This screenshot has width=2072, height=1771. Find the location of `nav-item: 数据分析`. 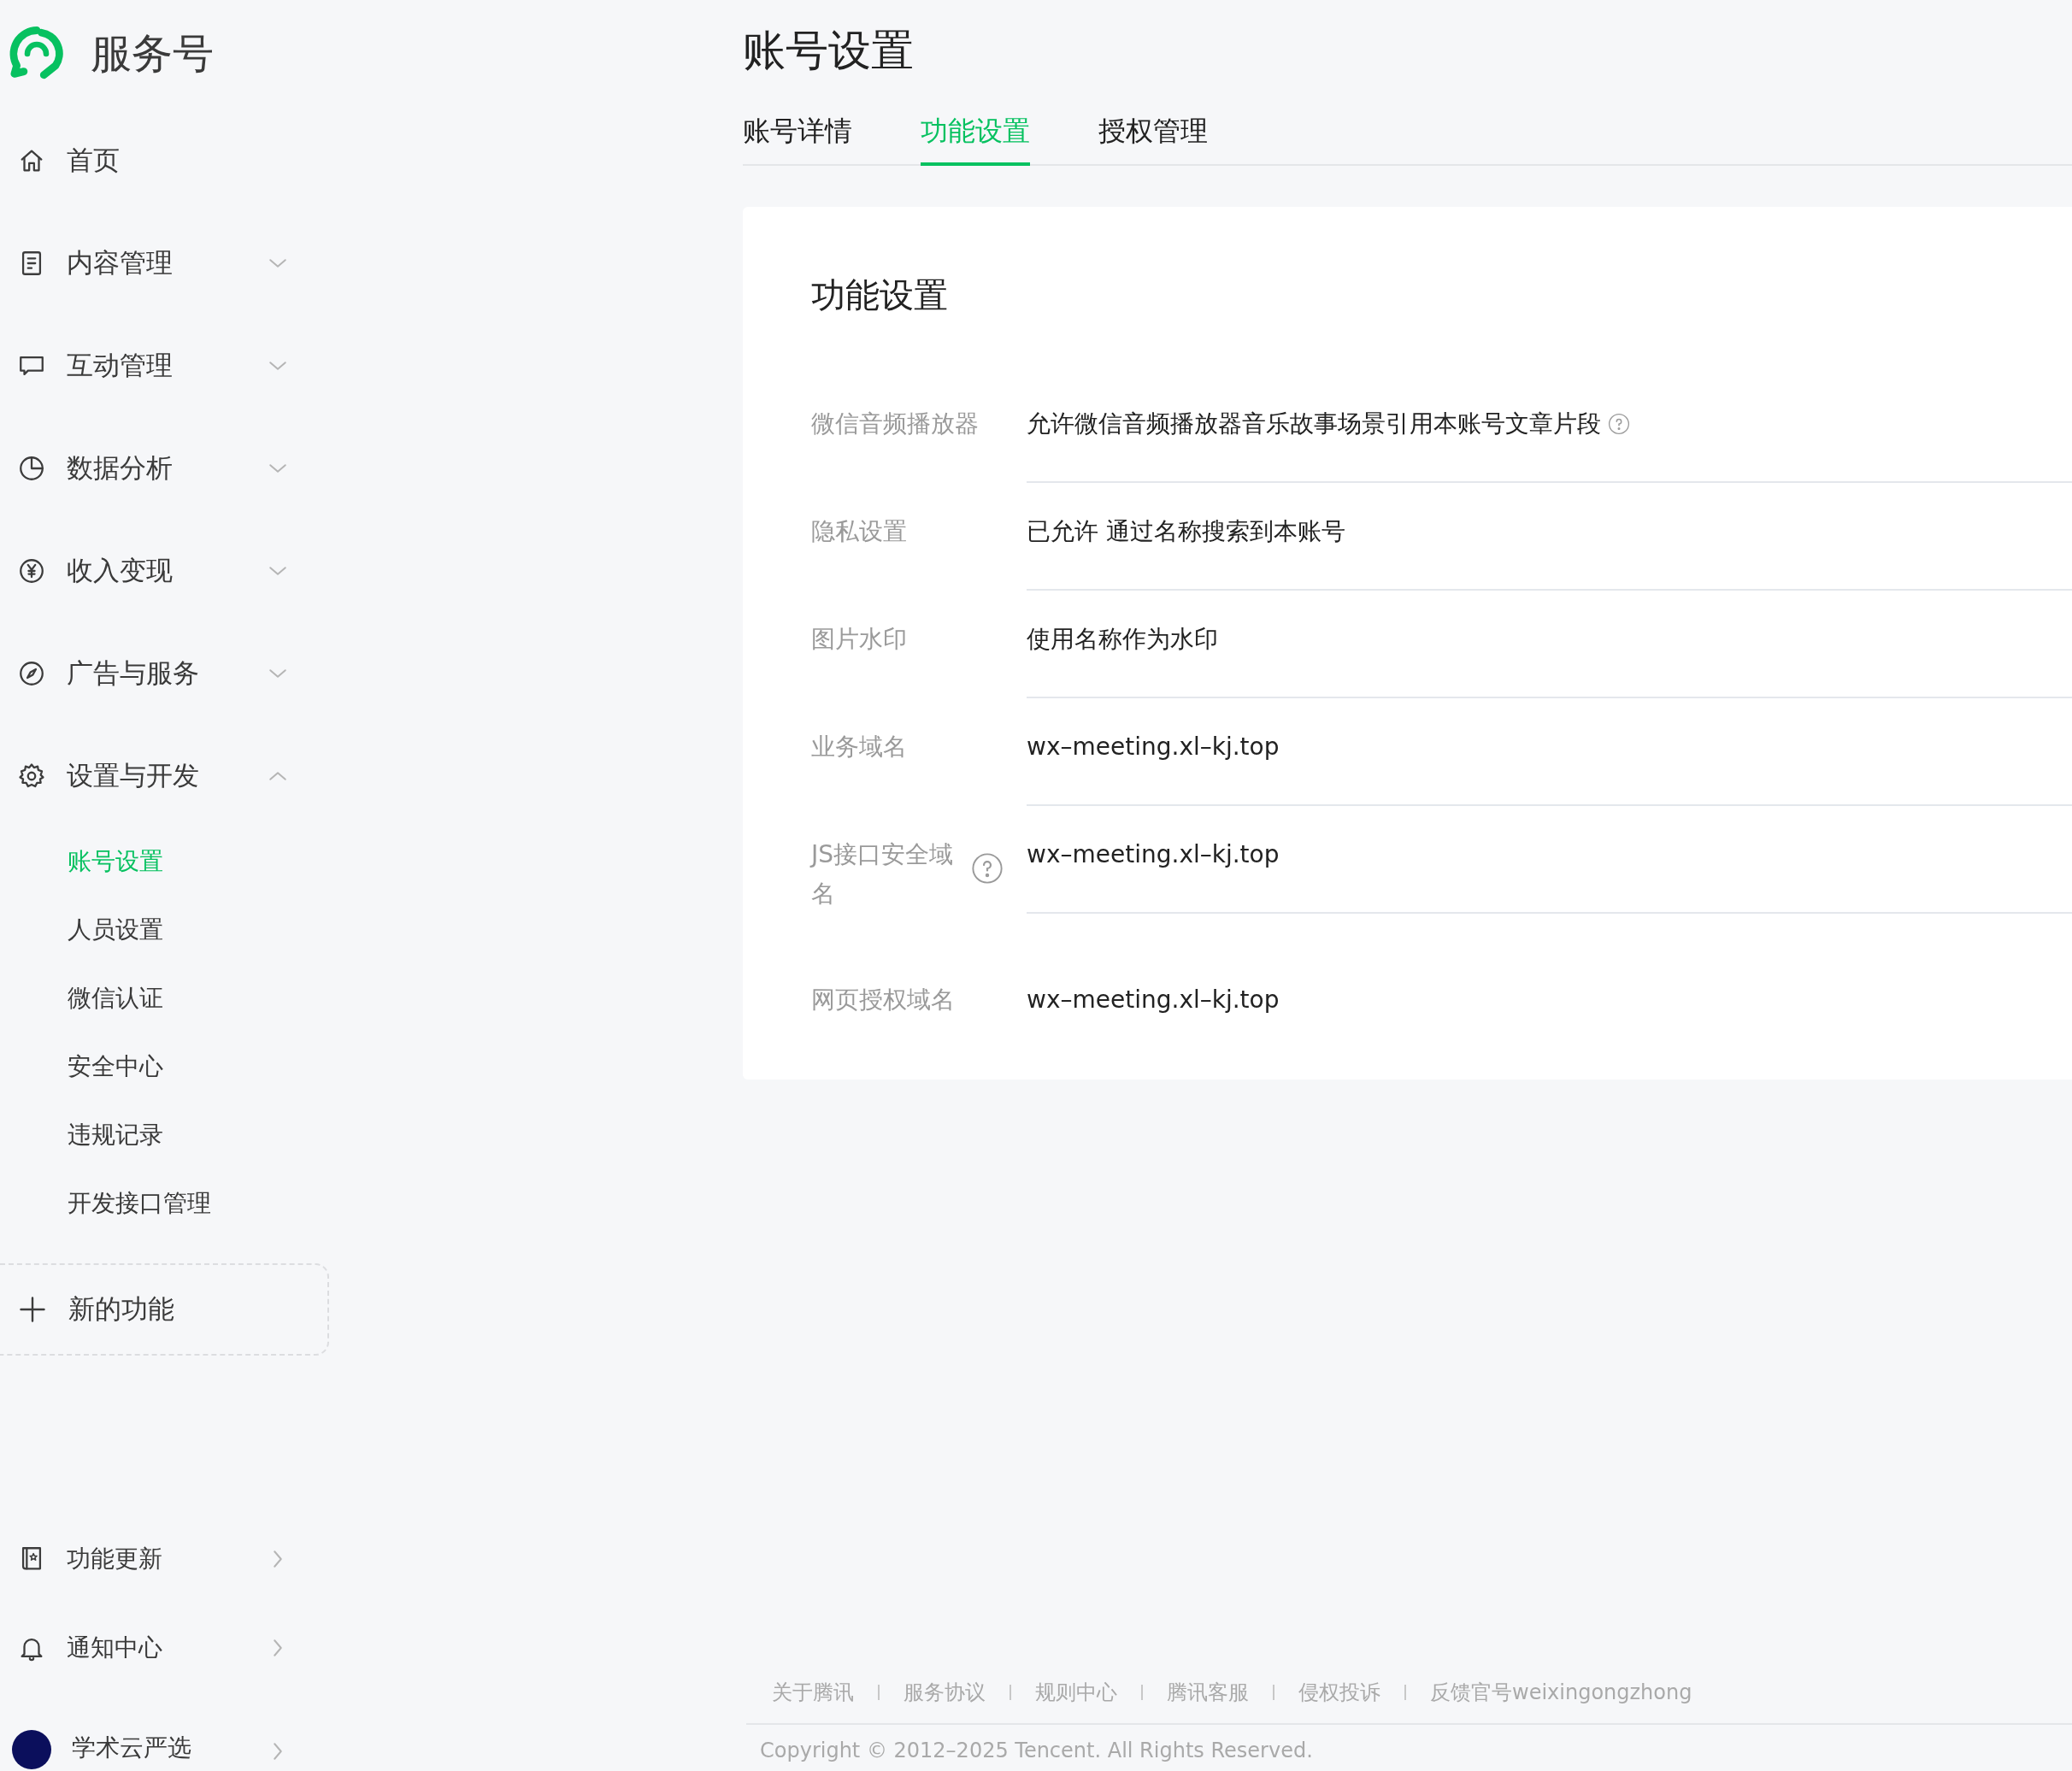

nav-item: 数据分析 is located at coordinates (145, 468).